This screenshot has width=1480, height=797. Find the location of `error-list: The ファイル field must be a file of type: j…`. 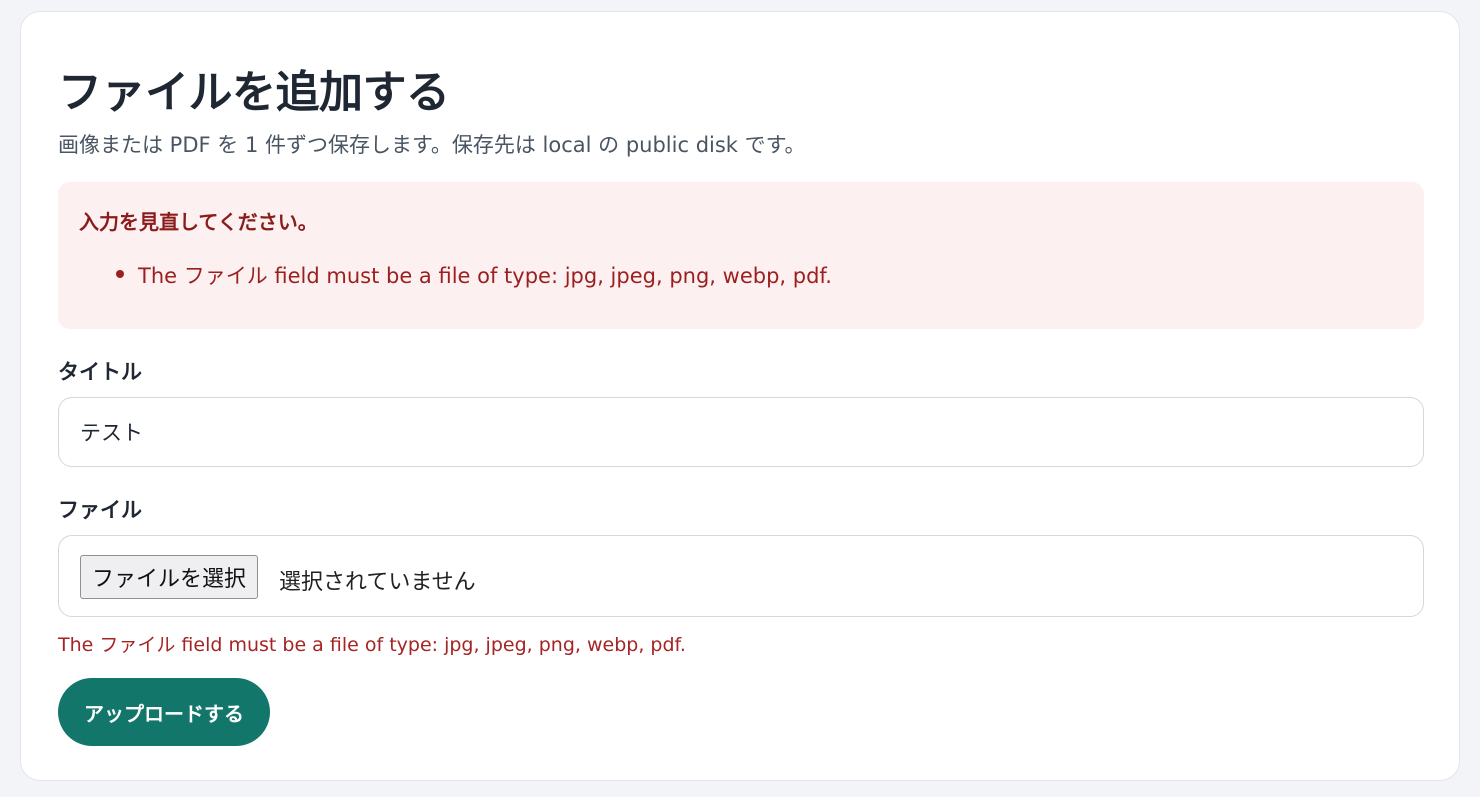

error-list: The ファイル field must be a file of type: j… is located at coordinates (474, 275).